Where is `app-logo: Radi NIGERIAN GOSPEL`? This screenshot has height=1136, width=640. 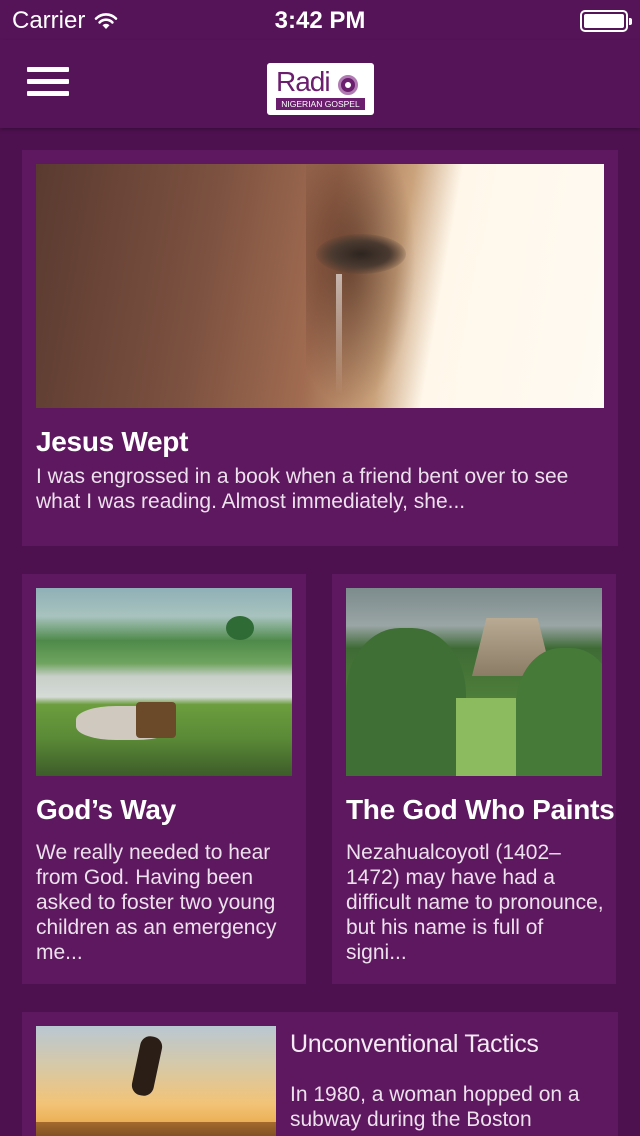 app-logo: Radi NIGERIAN GOSPEL is located at coordinates (320, 89).